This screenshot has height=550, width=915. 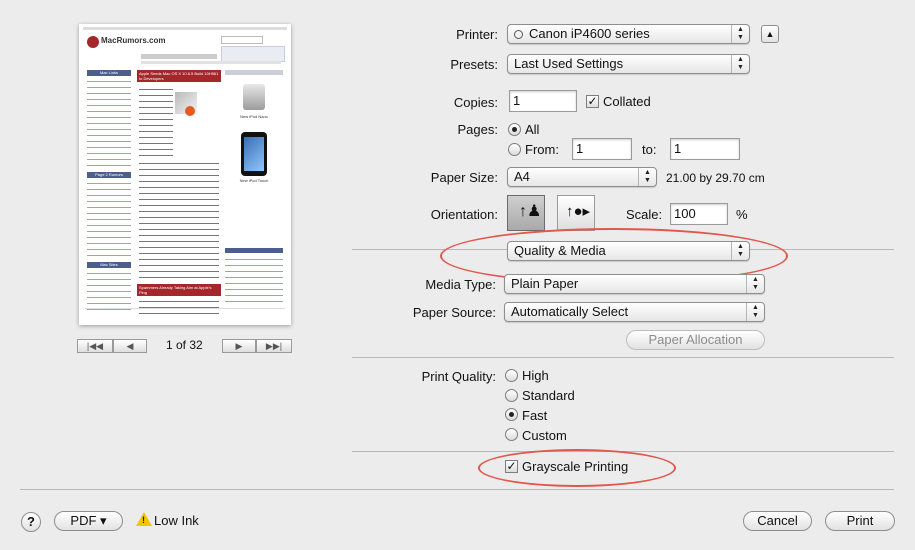 I want to click on copies-label: Copies:, so click(x=475, y=102).